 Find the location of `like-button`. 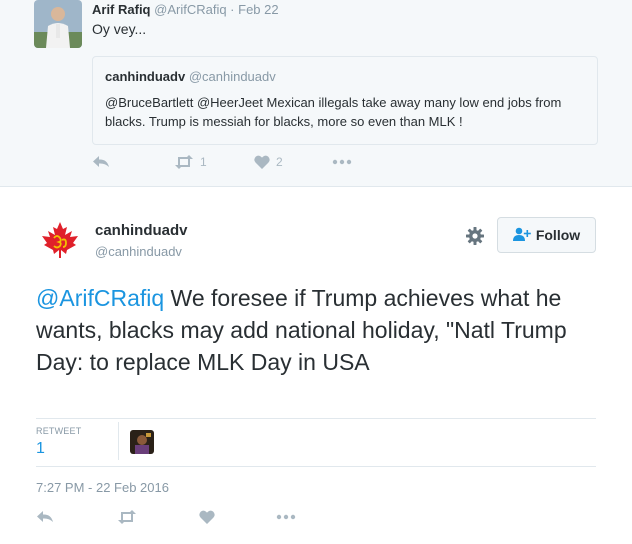

like-button is located at coordinates (207, 517).